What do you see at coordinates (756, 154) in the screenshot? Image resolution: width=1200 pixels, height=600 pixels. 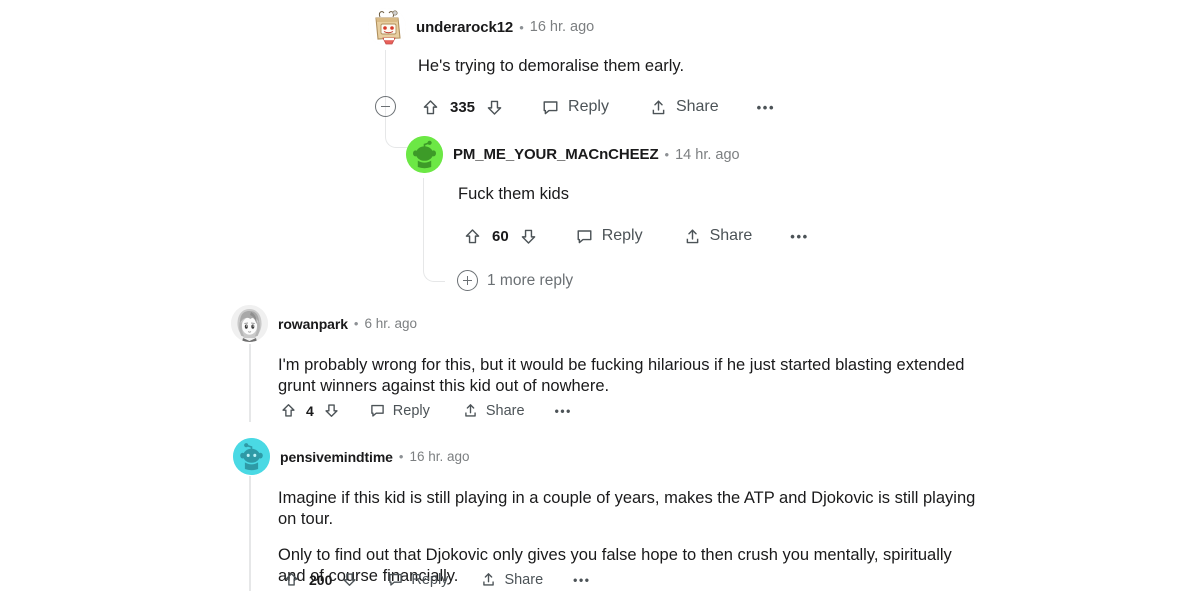 I see `comment-header: PM_ME_YOUR_MACnCHEEZ • 14 hr. ago` at bounding box center [756, 154].